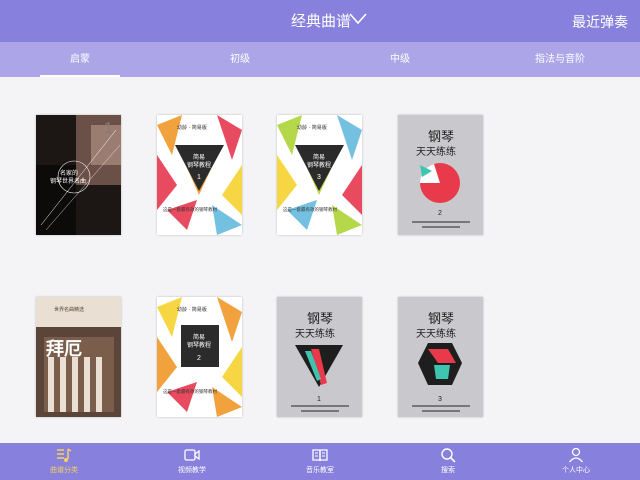 Image resolution: width=640 pixels, height=480 pixels. I want to click on nav-search: 搜索, so click(448, 461).